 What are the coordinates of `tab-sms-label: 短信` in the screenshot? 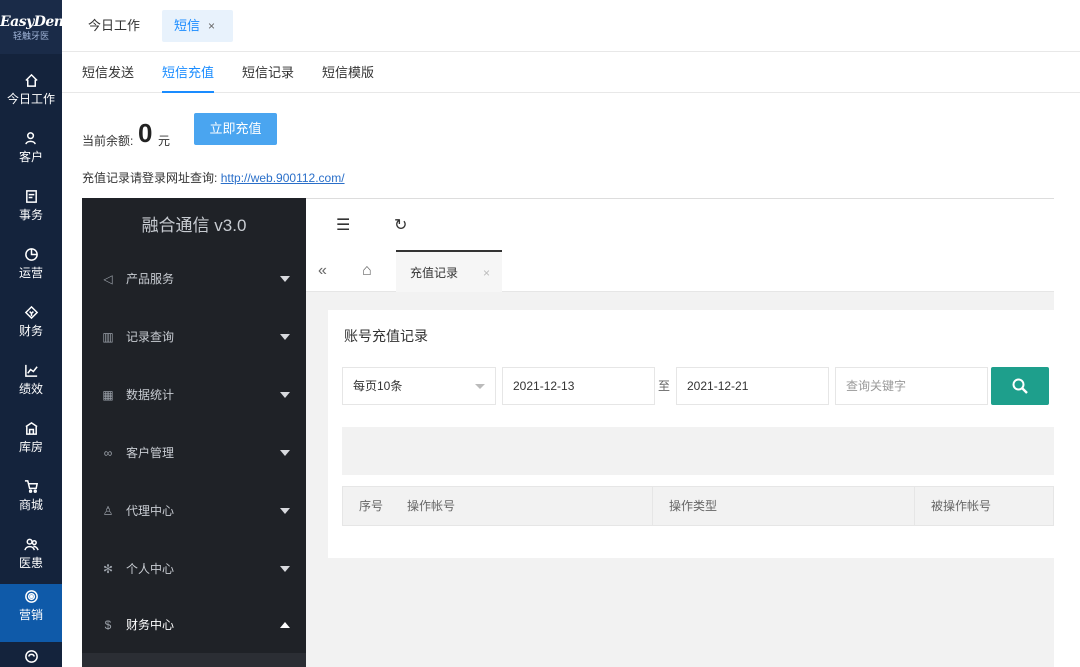 It's located at (187, 25).